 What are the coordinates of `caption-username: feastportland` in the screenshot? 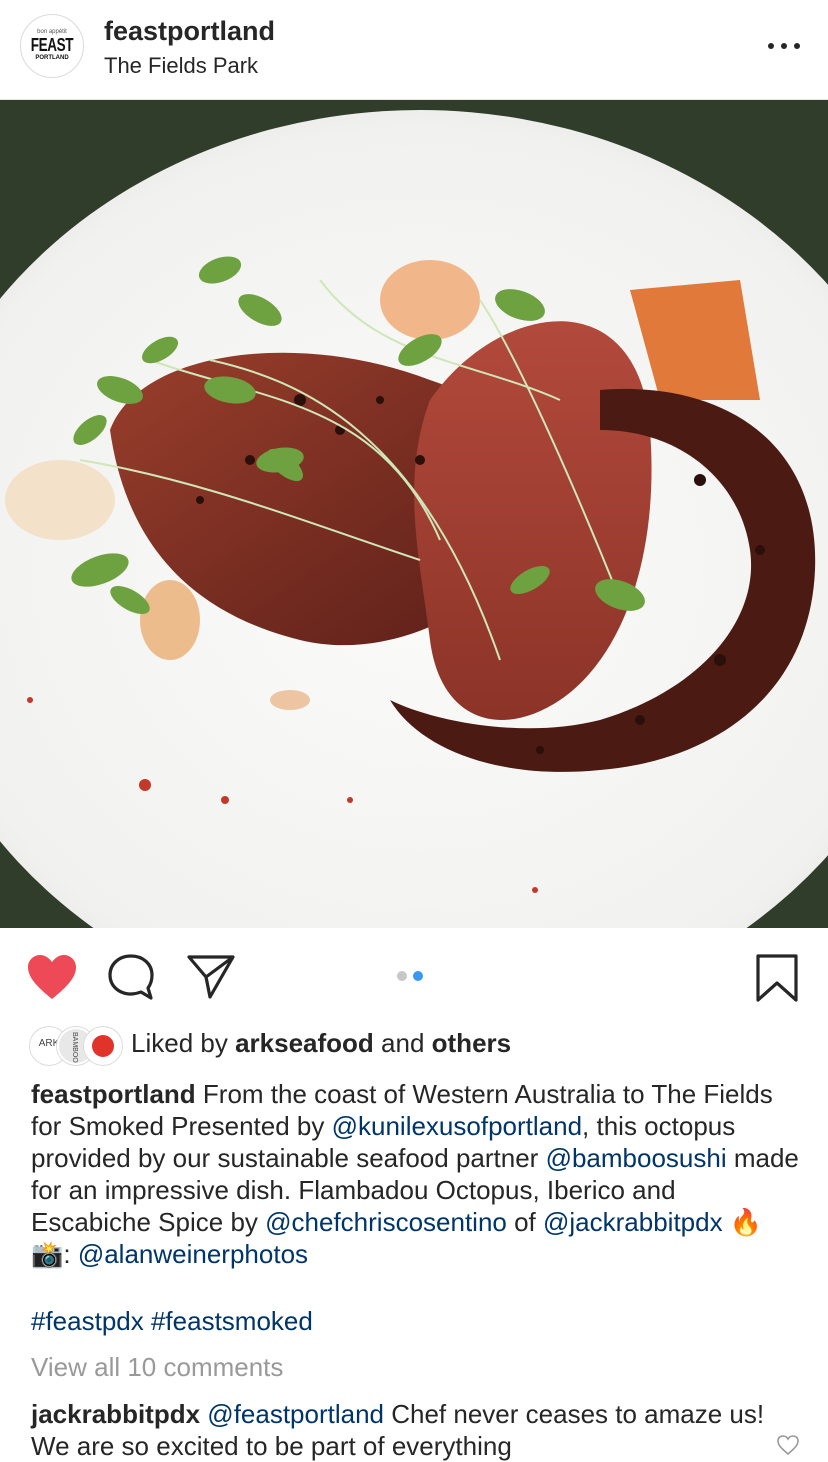 It's located at (113, 1094).